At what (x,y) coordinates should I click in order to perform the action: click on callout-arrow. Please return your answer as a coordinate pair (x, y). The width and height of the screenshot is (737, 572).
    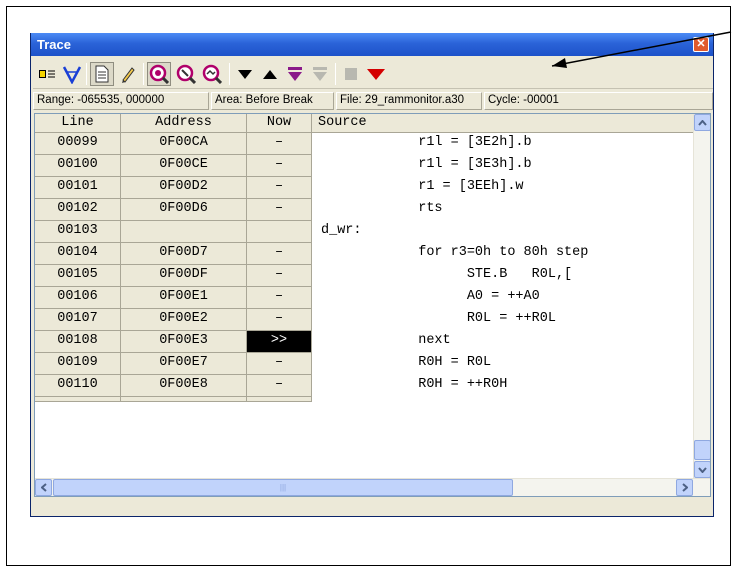
    Looking at the image, I should click on (641, 49).